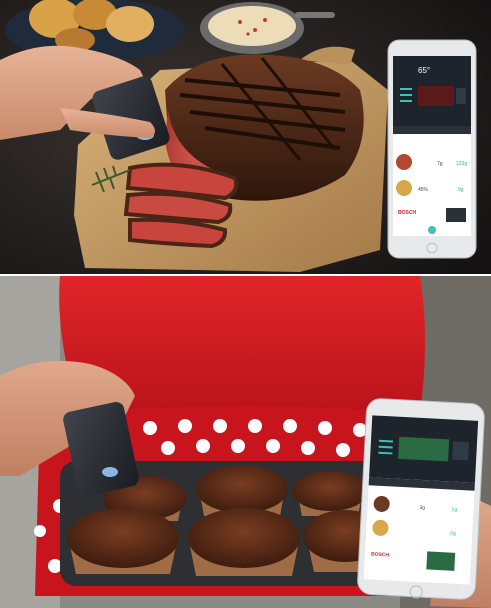 The height and width of the screenshot is (608, 491). Describe the element at coordinates (423, 190) in the screenshot. I see `row-2-left: 45%` at that location.